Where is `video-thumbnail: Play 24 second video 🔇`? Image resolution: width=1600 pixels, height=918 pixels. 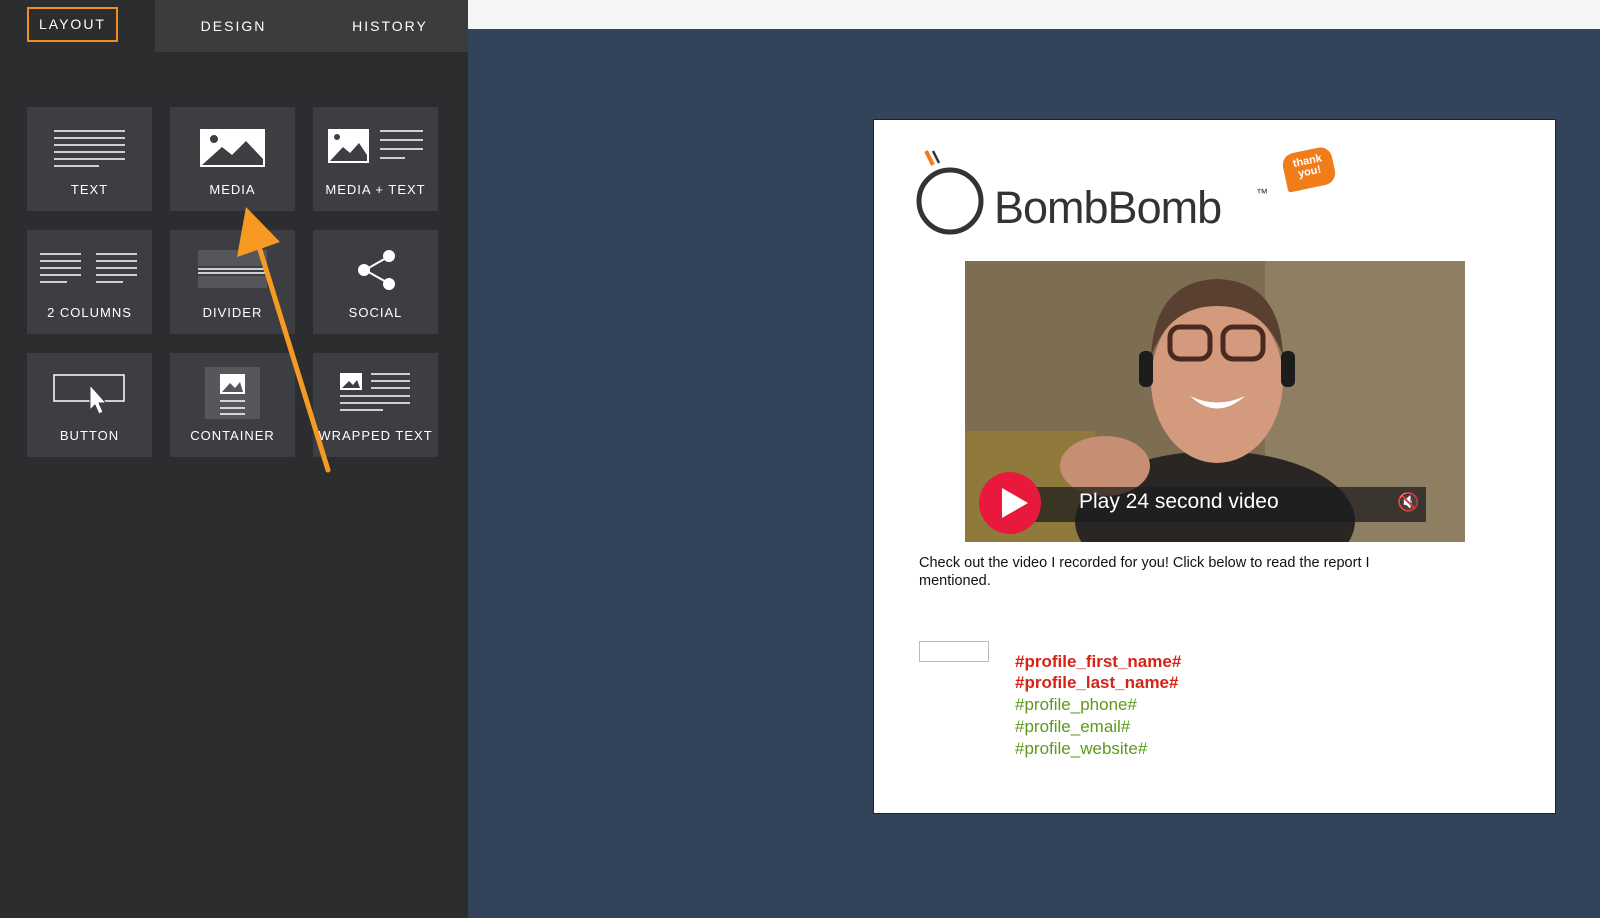 video-thumbnail: Play 24 second video 🔇 is located at coordinates (1215, 401).